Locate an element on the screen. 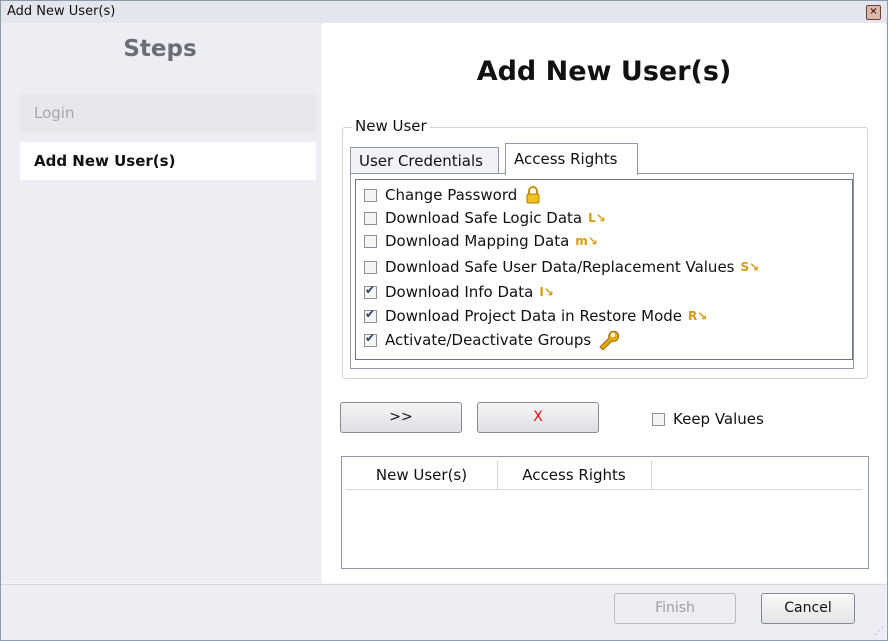  right-item: Activate/Deactivate Groups is located at coordinates (492, 340).